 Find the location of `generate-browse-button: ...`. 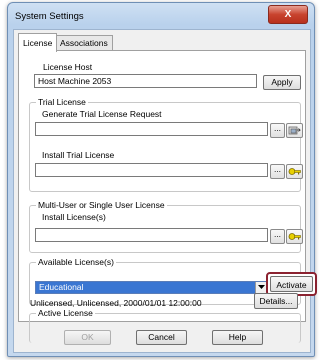

generate-browse-button: ... is located at coordinates (277, 130).